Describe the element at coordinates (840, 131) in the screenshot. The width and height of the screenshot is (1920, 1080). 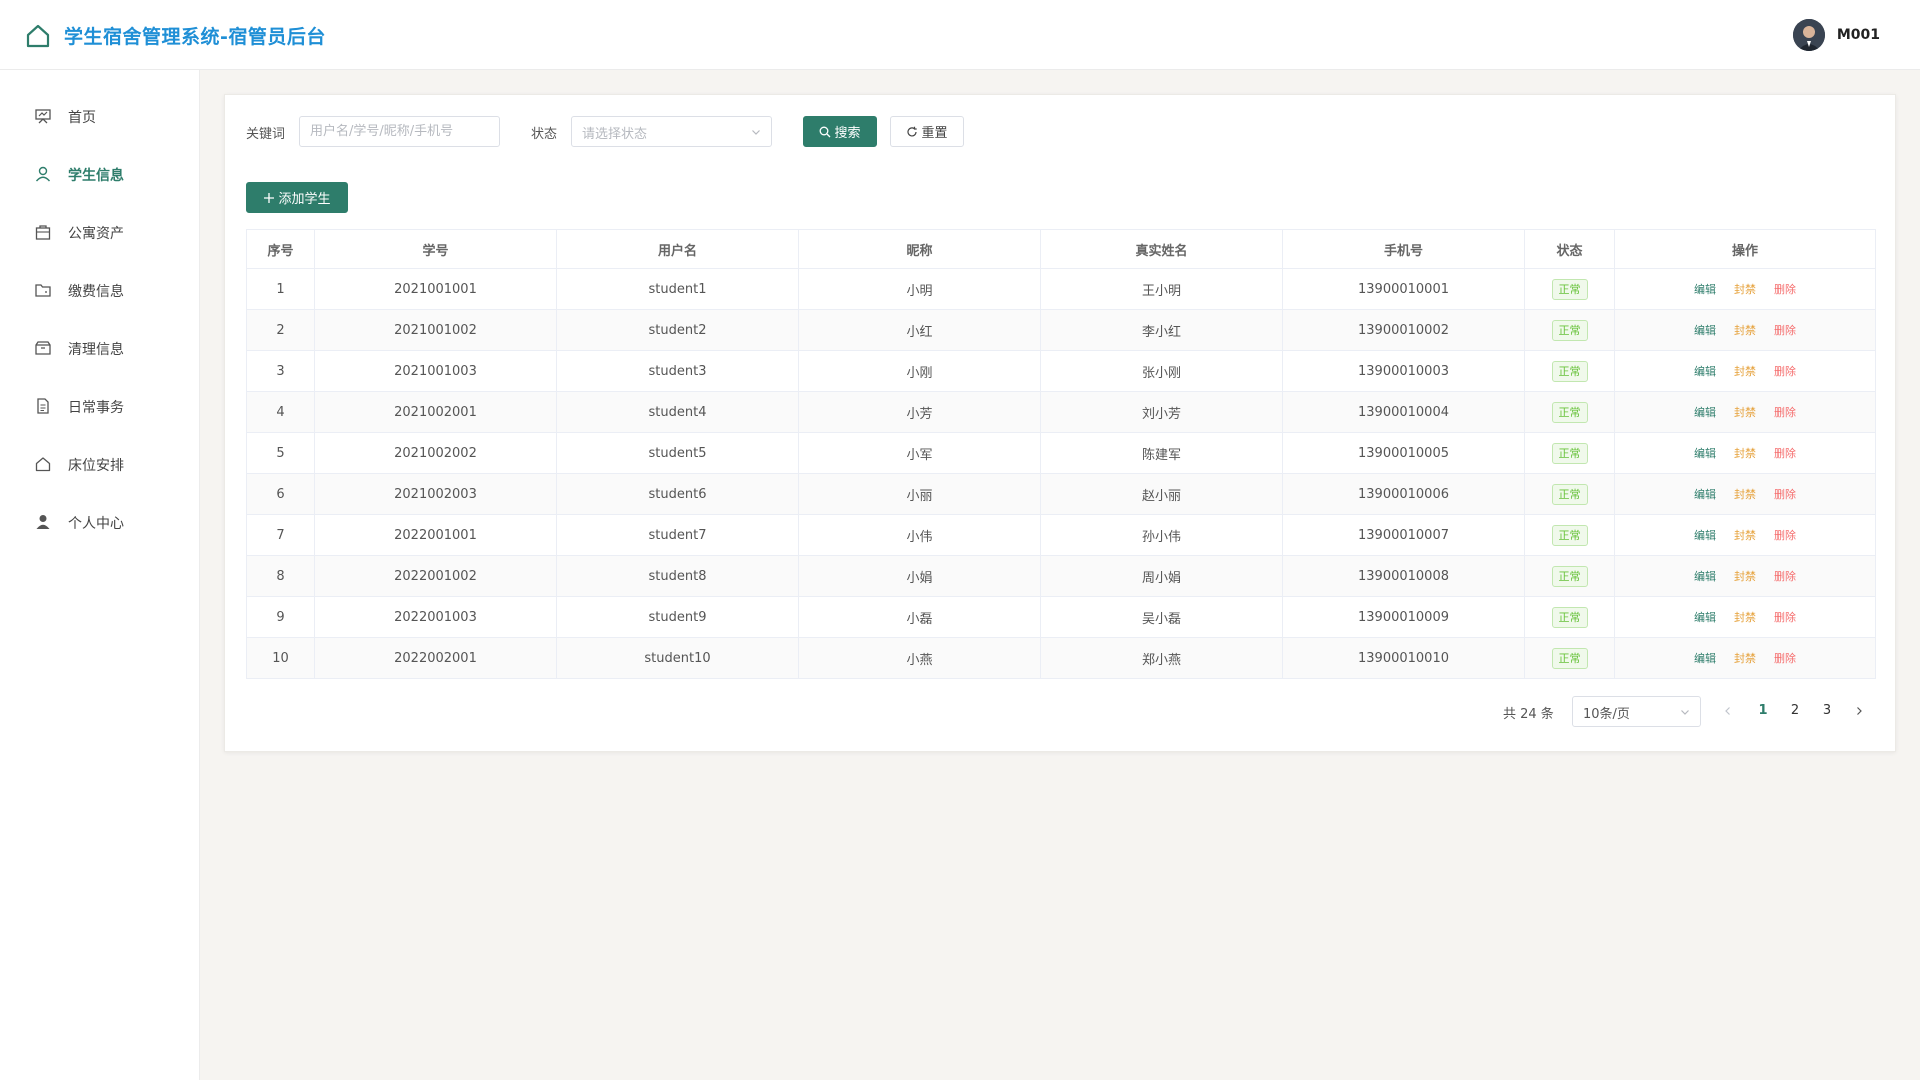
I see `search-button: 搜索` at that location.